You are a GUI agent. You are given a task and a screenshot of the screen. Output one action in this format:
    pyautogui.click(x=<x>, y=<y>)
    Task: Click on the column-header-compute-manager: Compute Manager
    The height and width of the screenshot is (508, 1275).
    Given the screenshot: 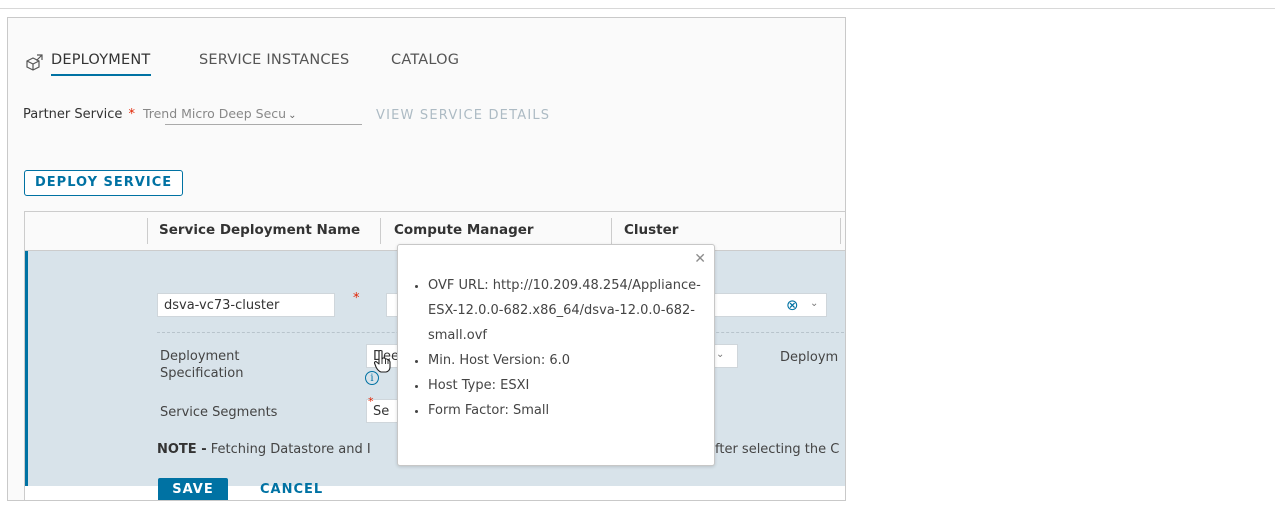 What is the action you would take?
    pyautogui.click(x=464, y=230)
    